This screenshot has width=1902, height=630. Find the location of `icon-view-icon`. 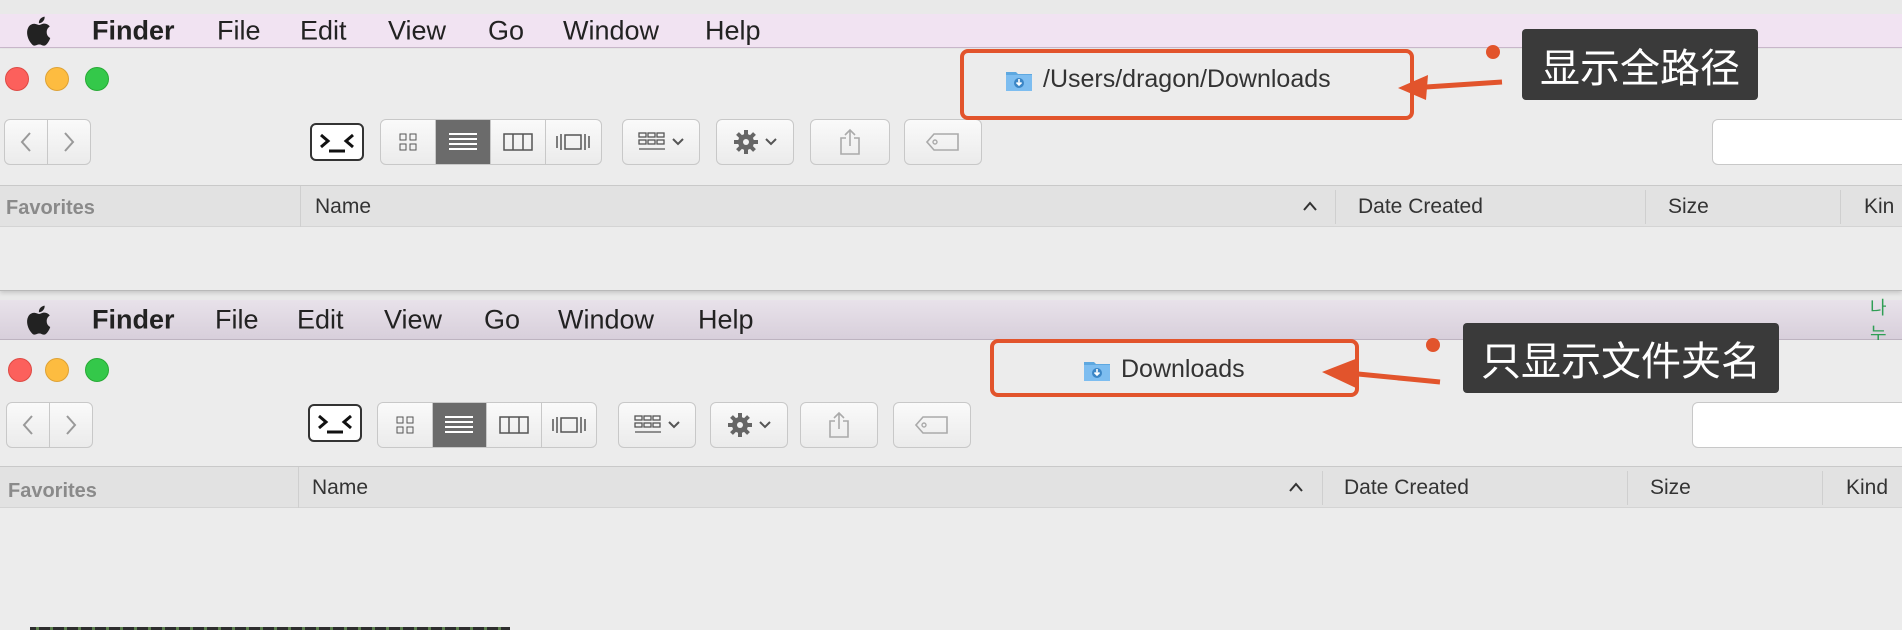

icon-view-icon is located at coordinates (408, 142).